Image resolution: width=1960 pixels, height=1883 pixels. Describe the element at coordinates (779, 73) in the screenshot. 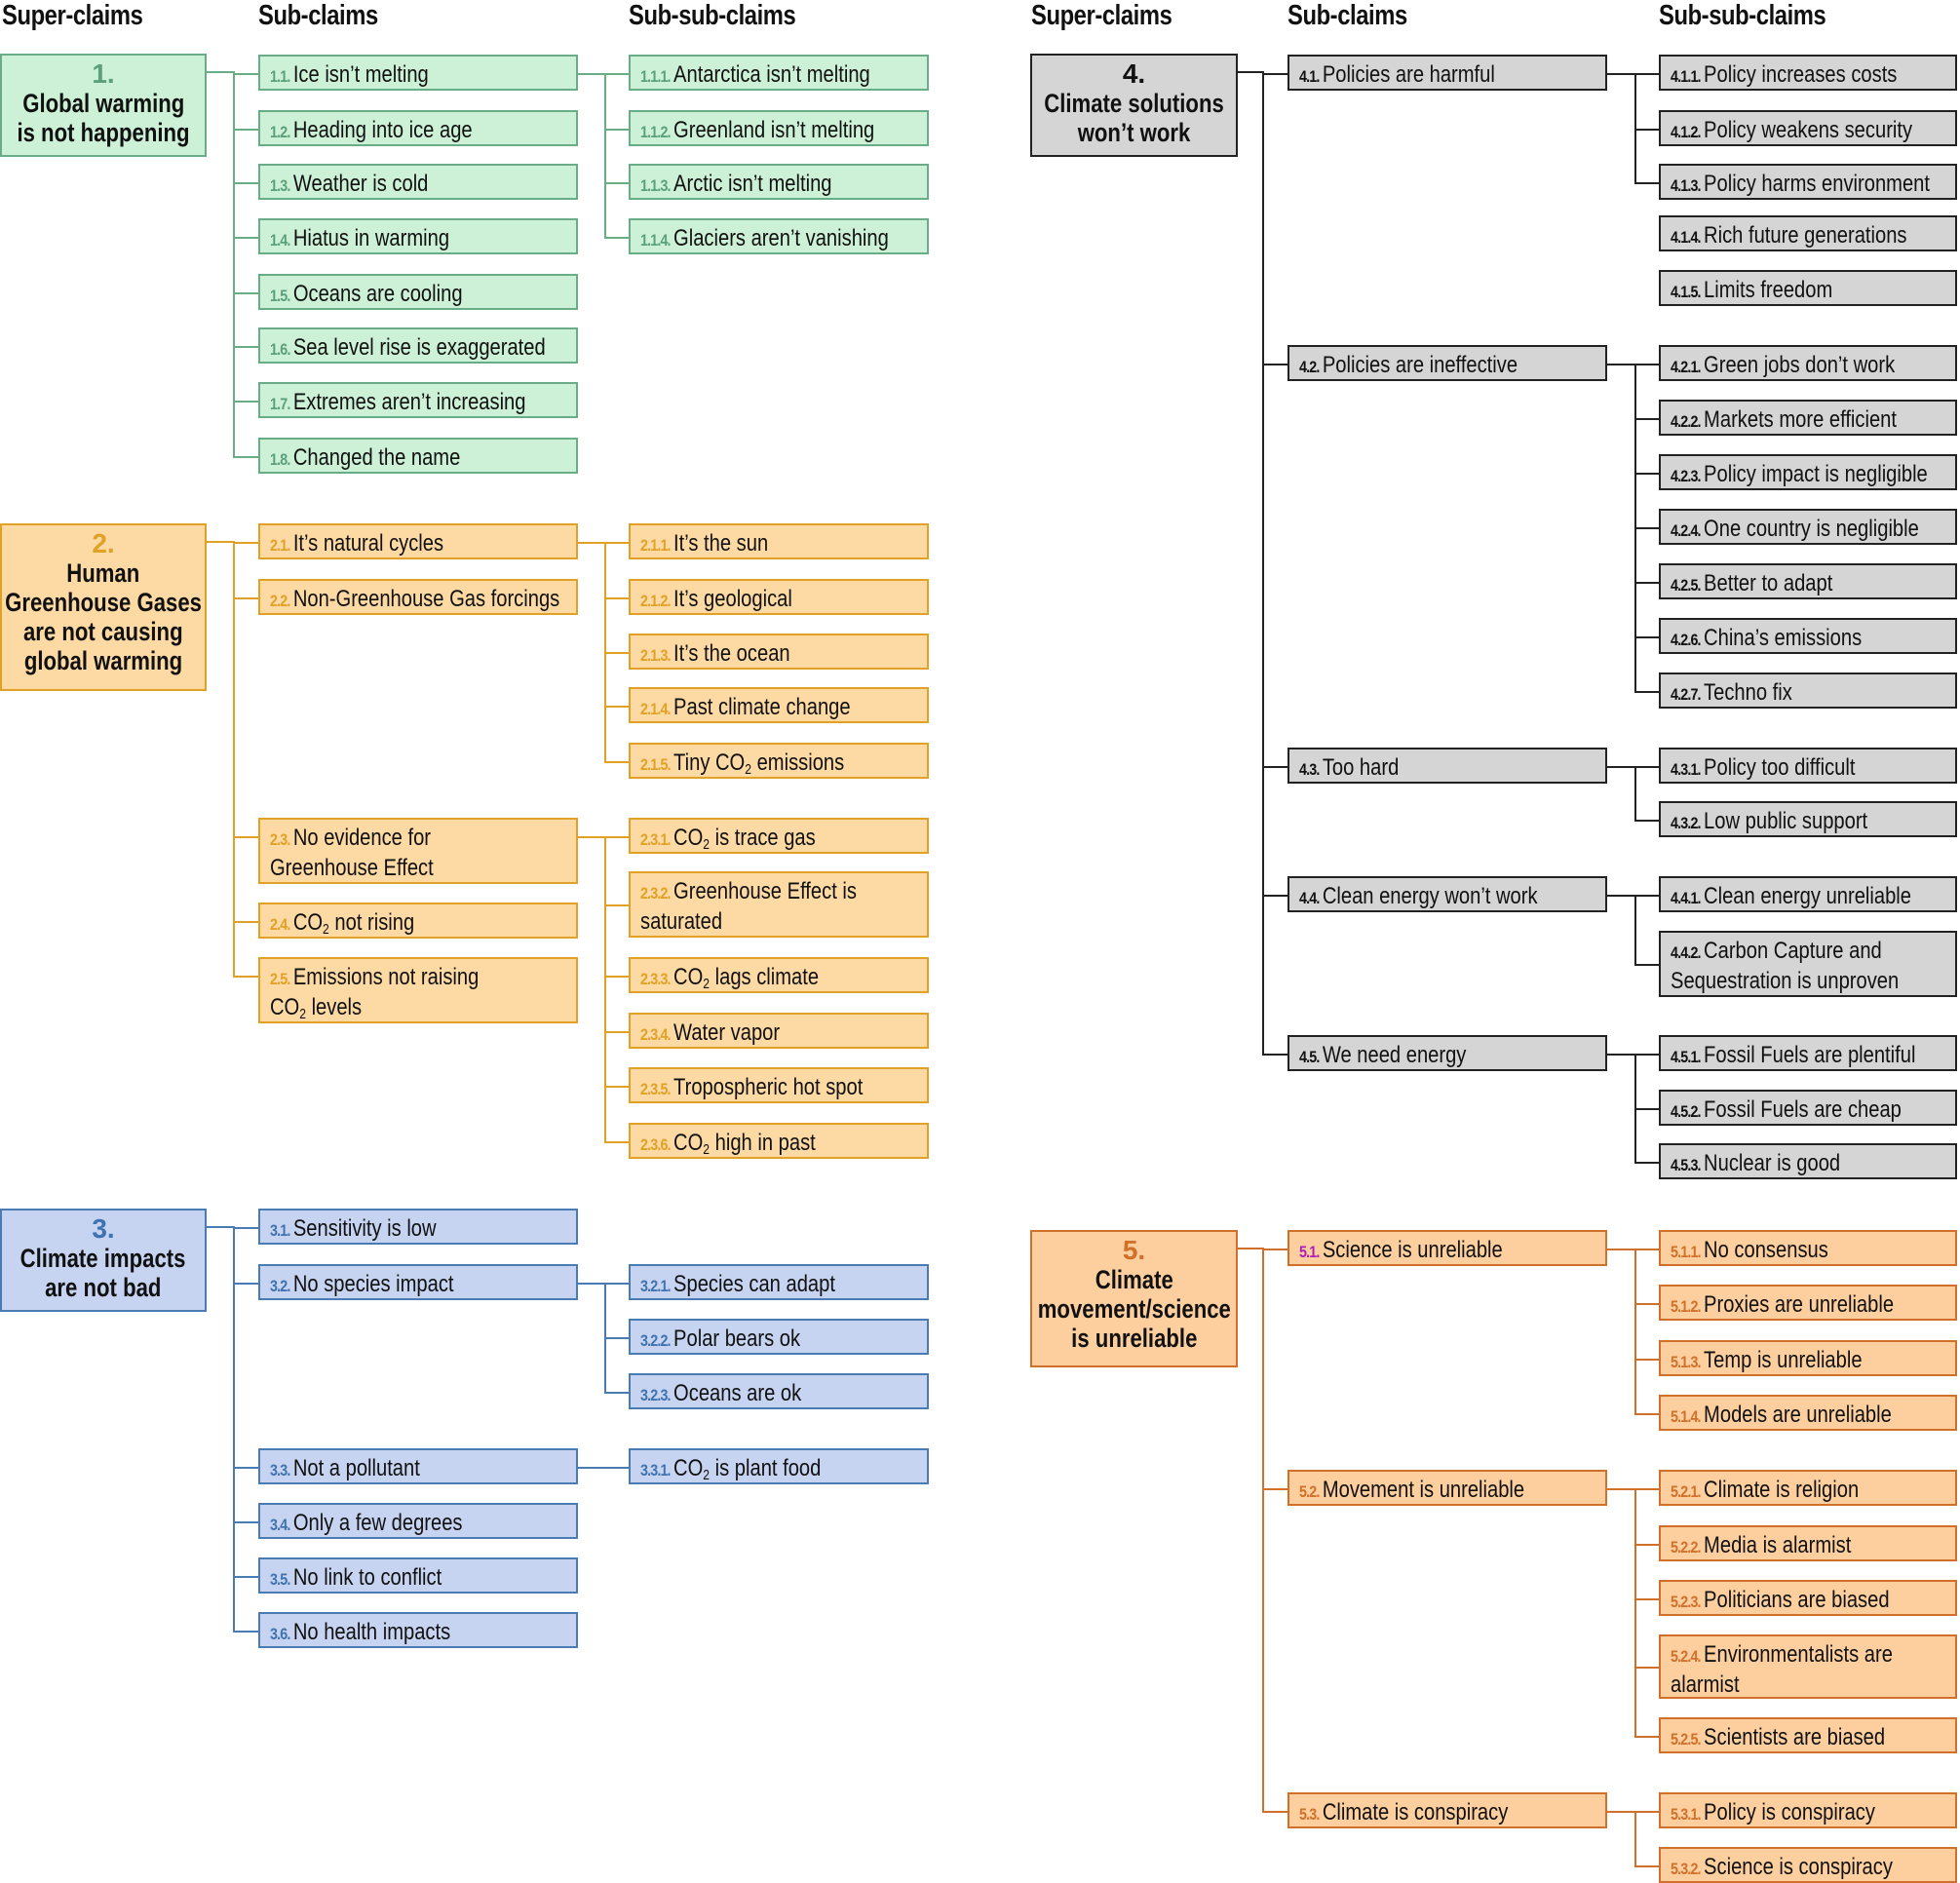

I see `sub-sub-claim-1-1-1: 1.1.1. Antarctica isn’t melting` at that location.